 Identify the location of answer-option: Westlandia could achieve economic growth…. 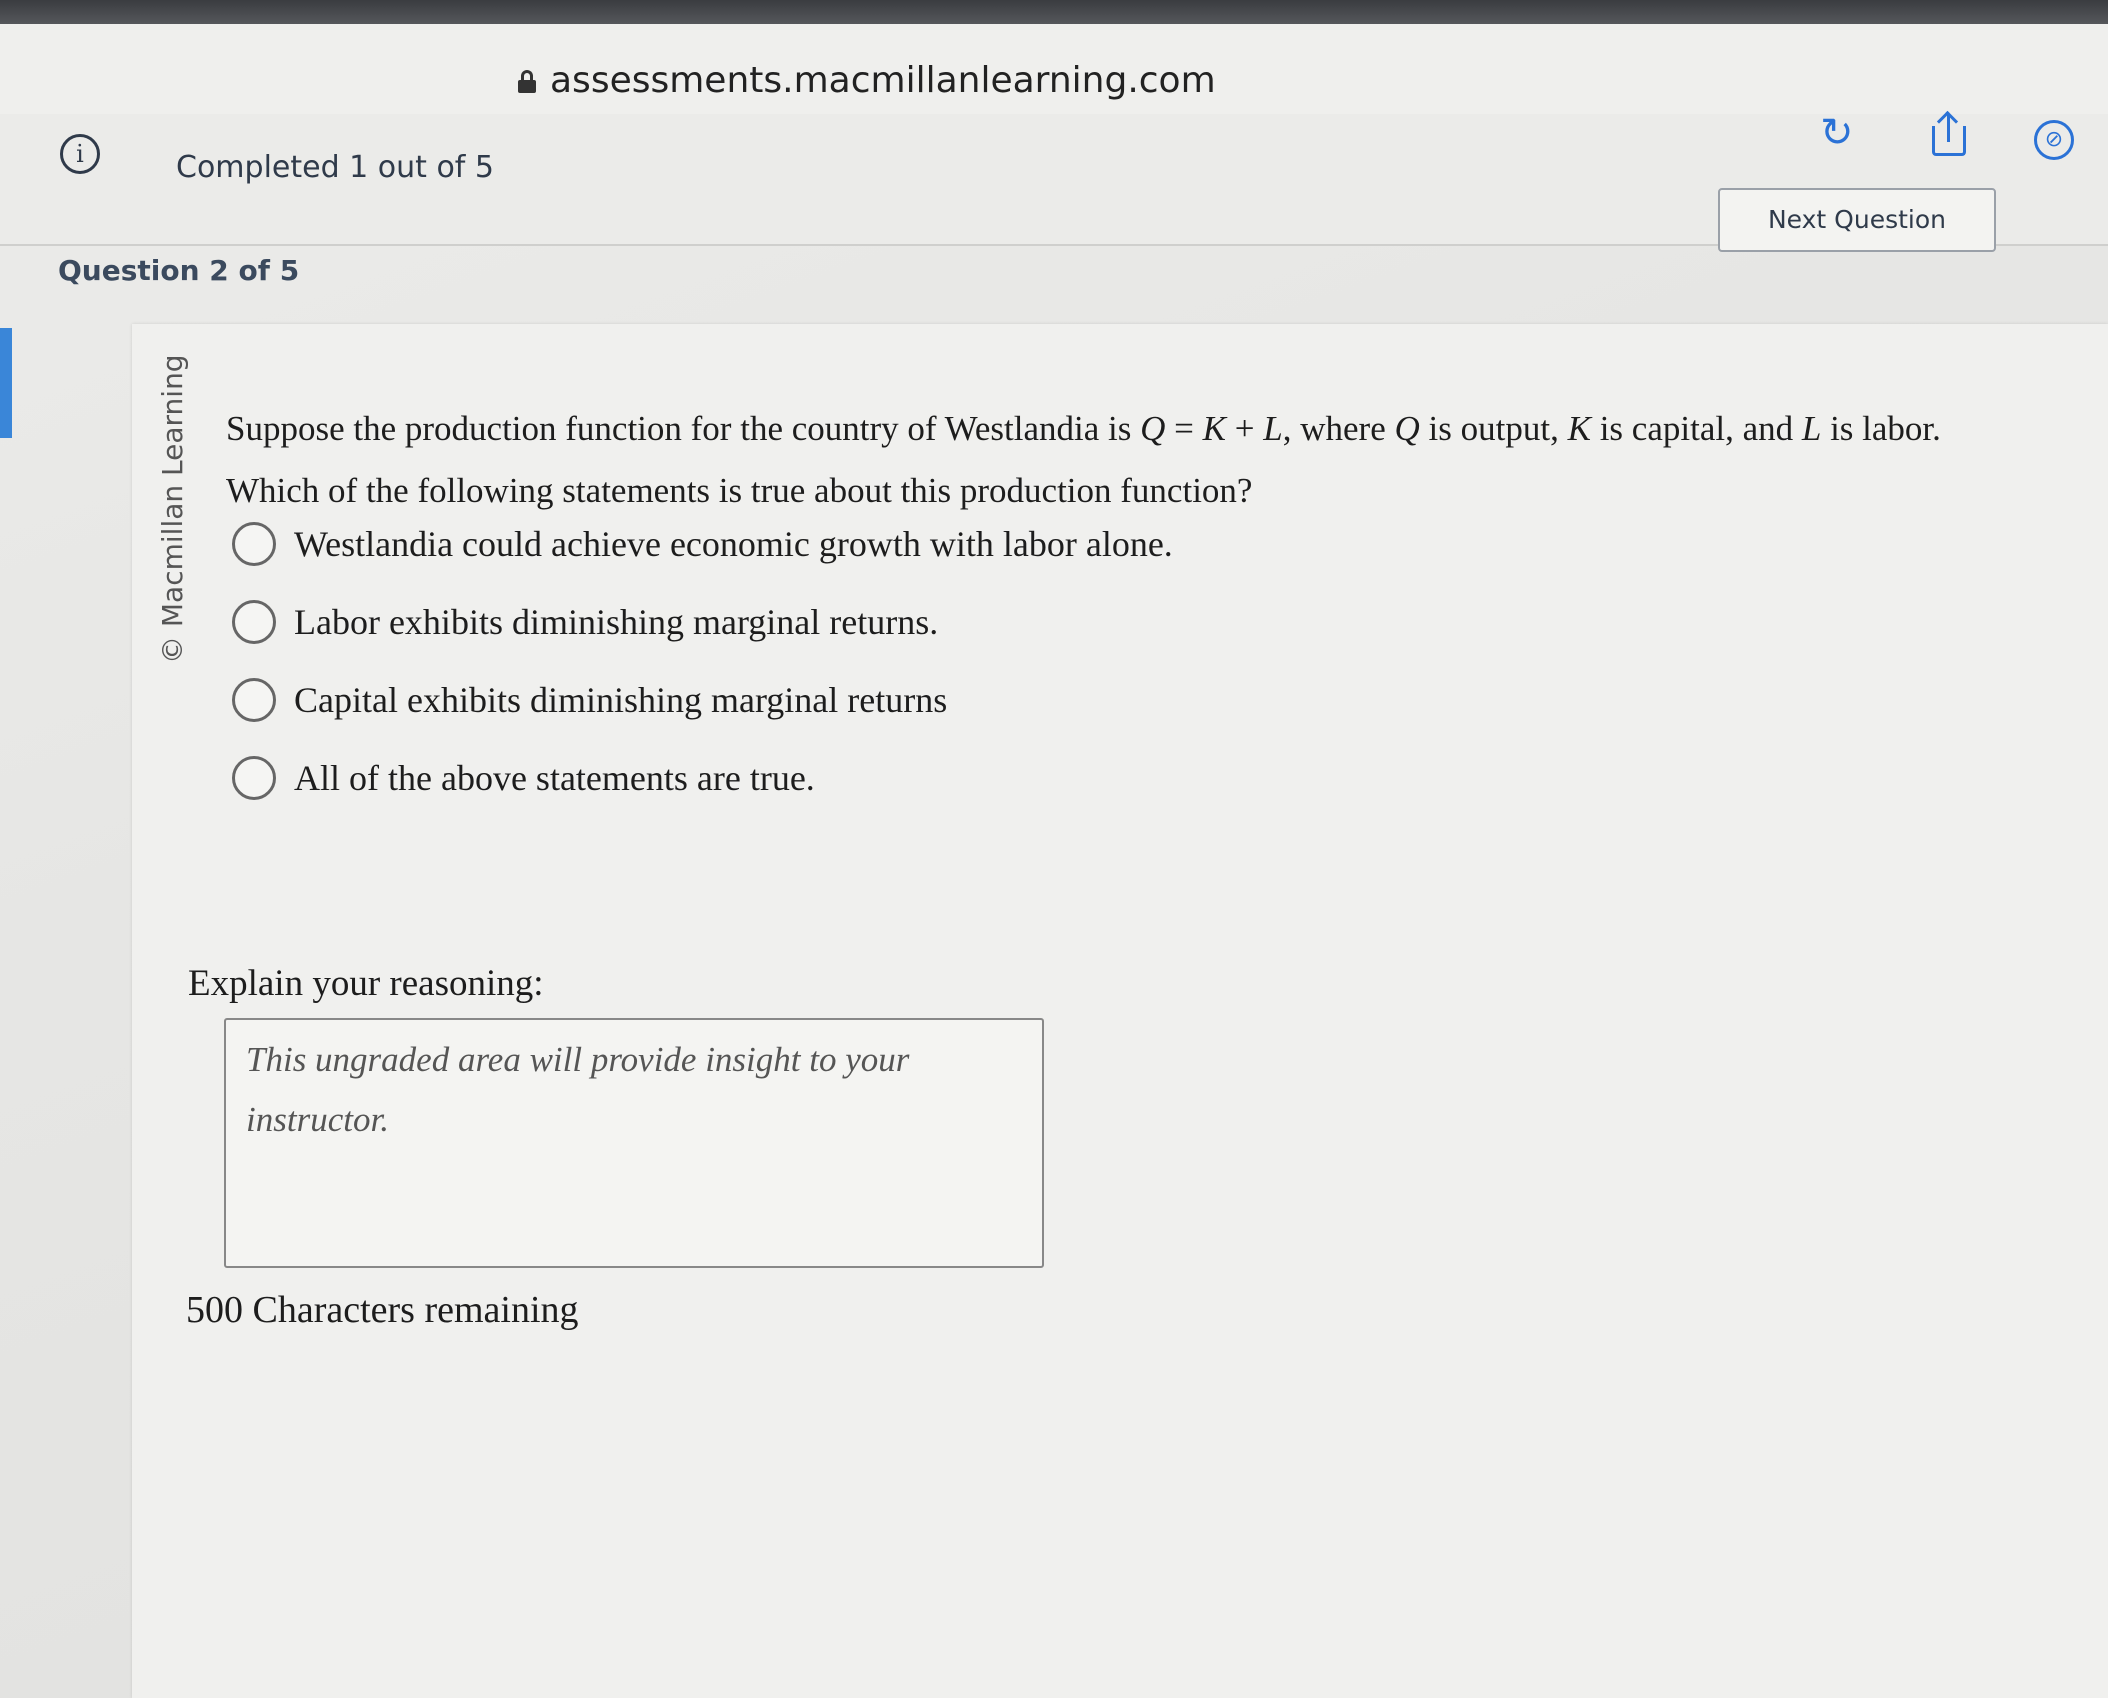
(702, 544).